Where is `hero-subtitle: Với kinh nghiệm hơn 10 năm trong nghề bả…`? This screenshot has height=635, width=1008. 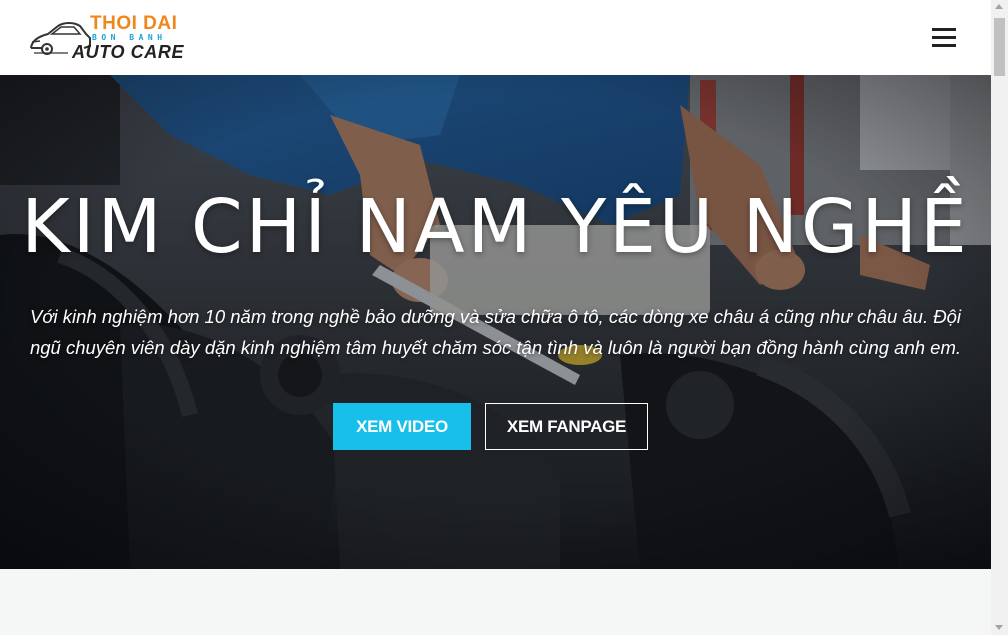 hero-subtitle: Với kinh nghiệm hơn 10 năm trong nghề bả… is located at coordinates (495, 332).